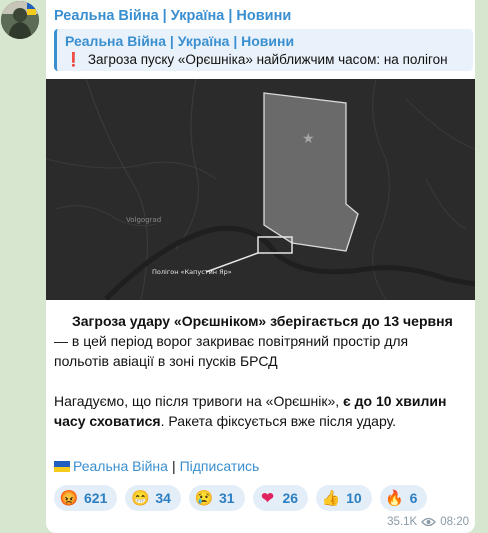 Image resolution: width=488 pixels, height=533 pixels. What do you see at coordinates (413, 498) in the screenshot?
I see `reaction-count: 6` at bounding box center [413, 498].